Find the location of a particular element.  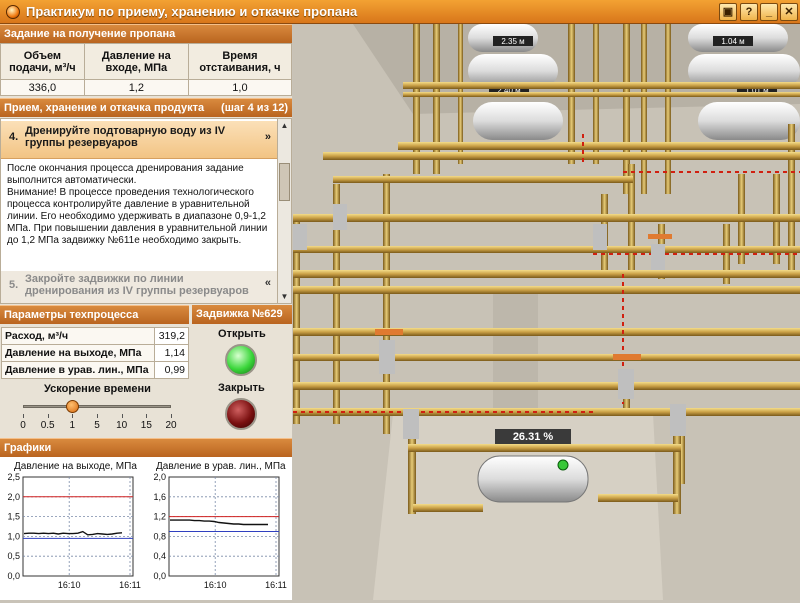

minimize-icon: _ is located at coordinates (769, 12).